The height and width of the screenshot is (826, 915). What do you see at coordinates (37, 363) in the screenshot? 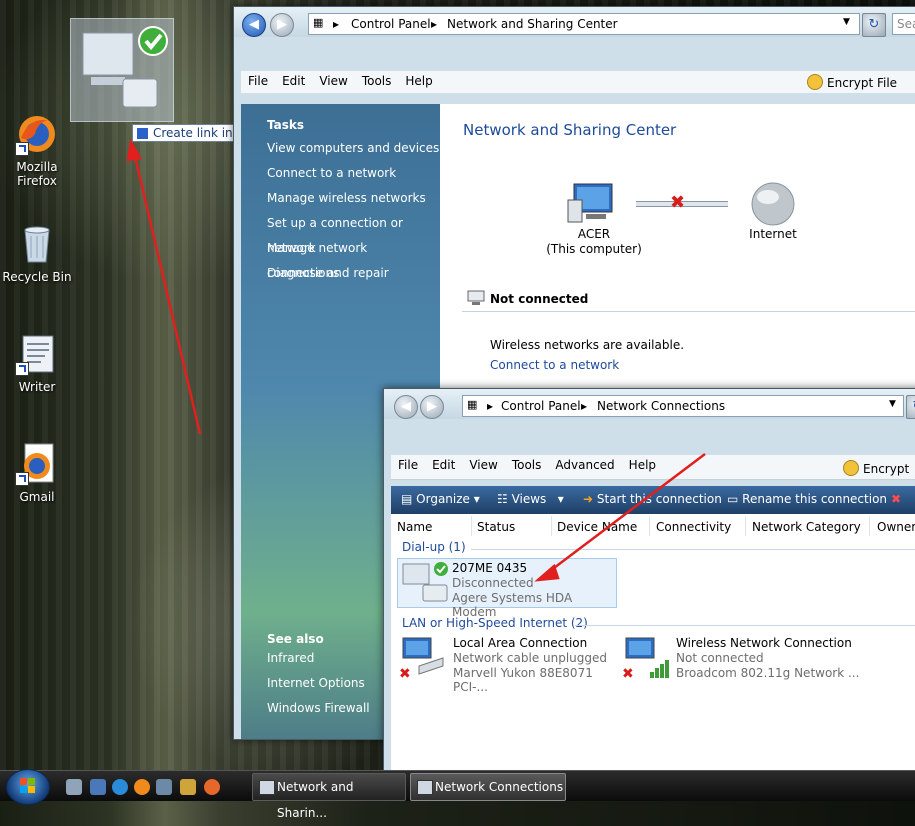
I see `desktop-icon-writer: Writer` at bounding box center [37, 363].